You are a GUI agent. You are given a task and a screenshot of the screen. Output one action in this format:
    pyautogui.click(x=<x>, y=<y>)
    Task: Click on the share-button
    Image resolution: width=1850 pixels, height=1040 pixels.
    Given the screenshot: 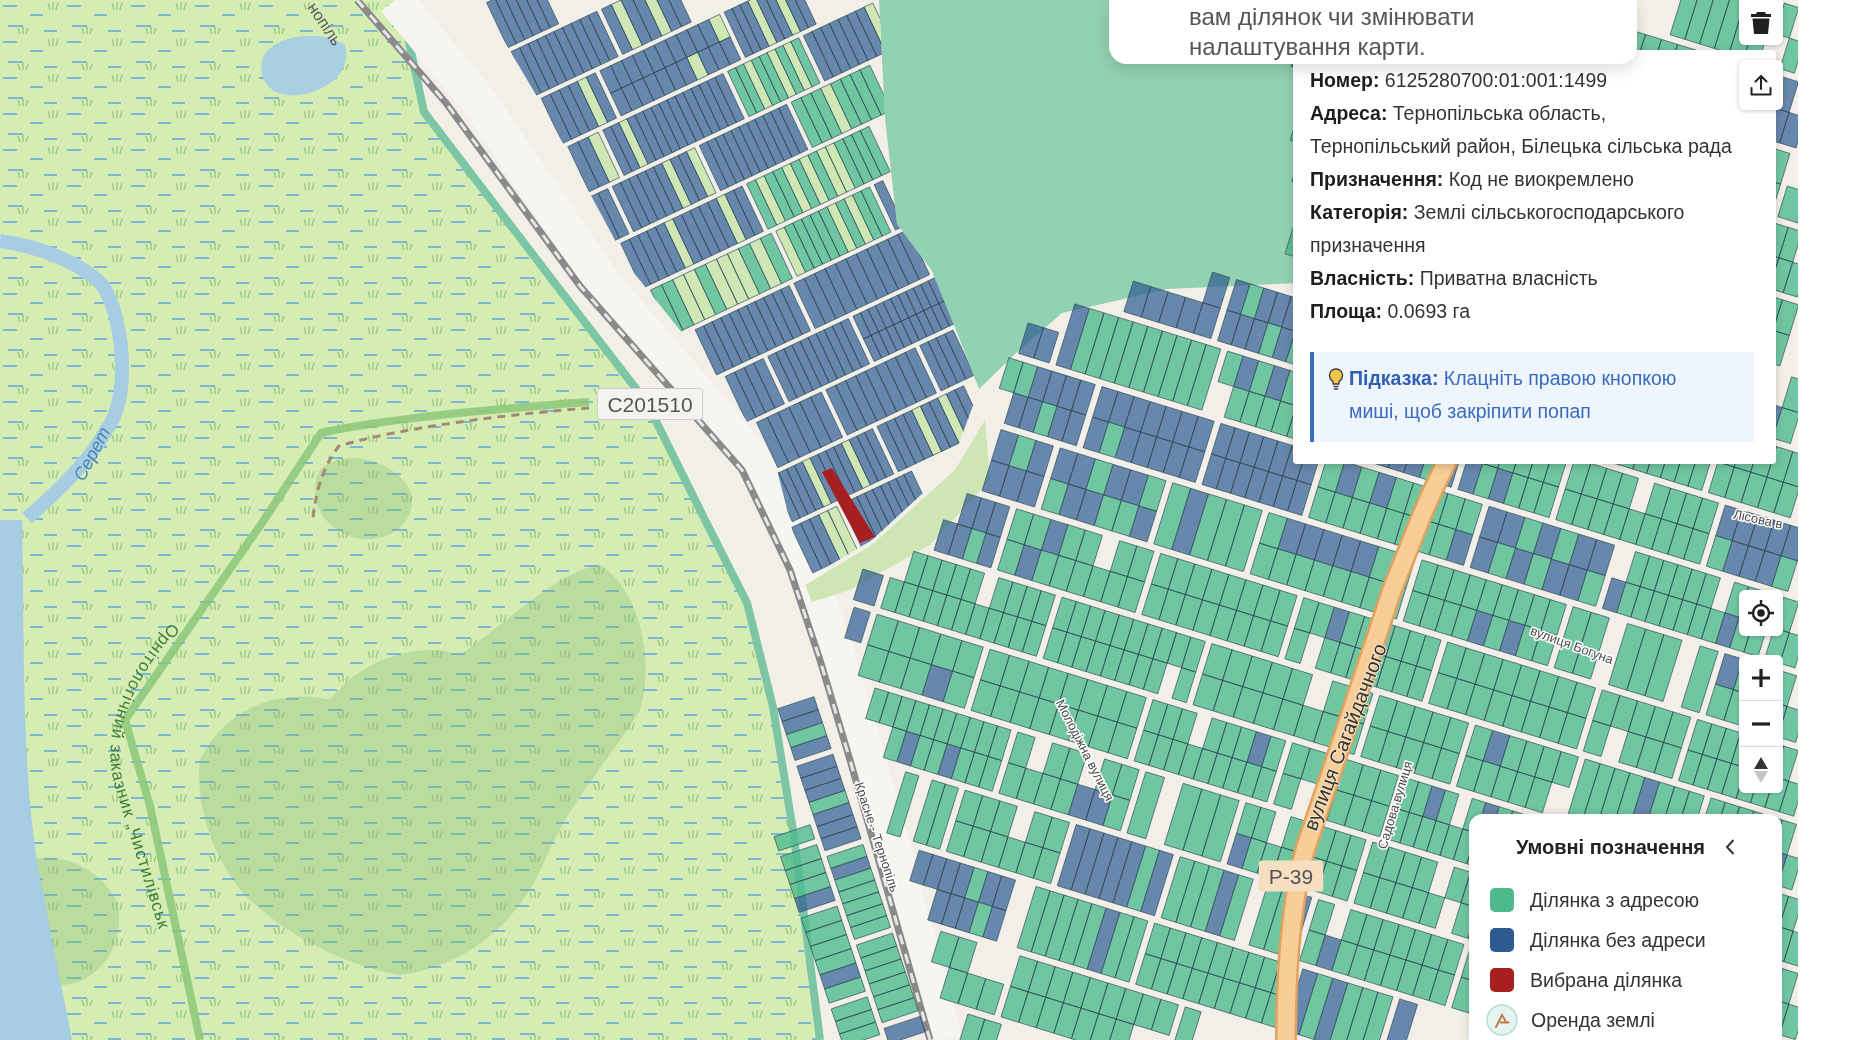 What is the action you would take?
    pyautogui.click(x=1761, y=85)
    